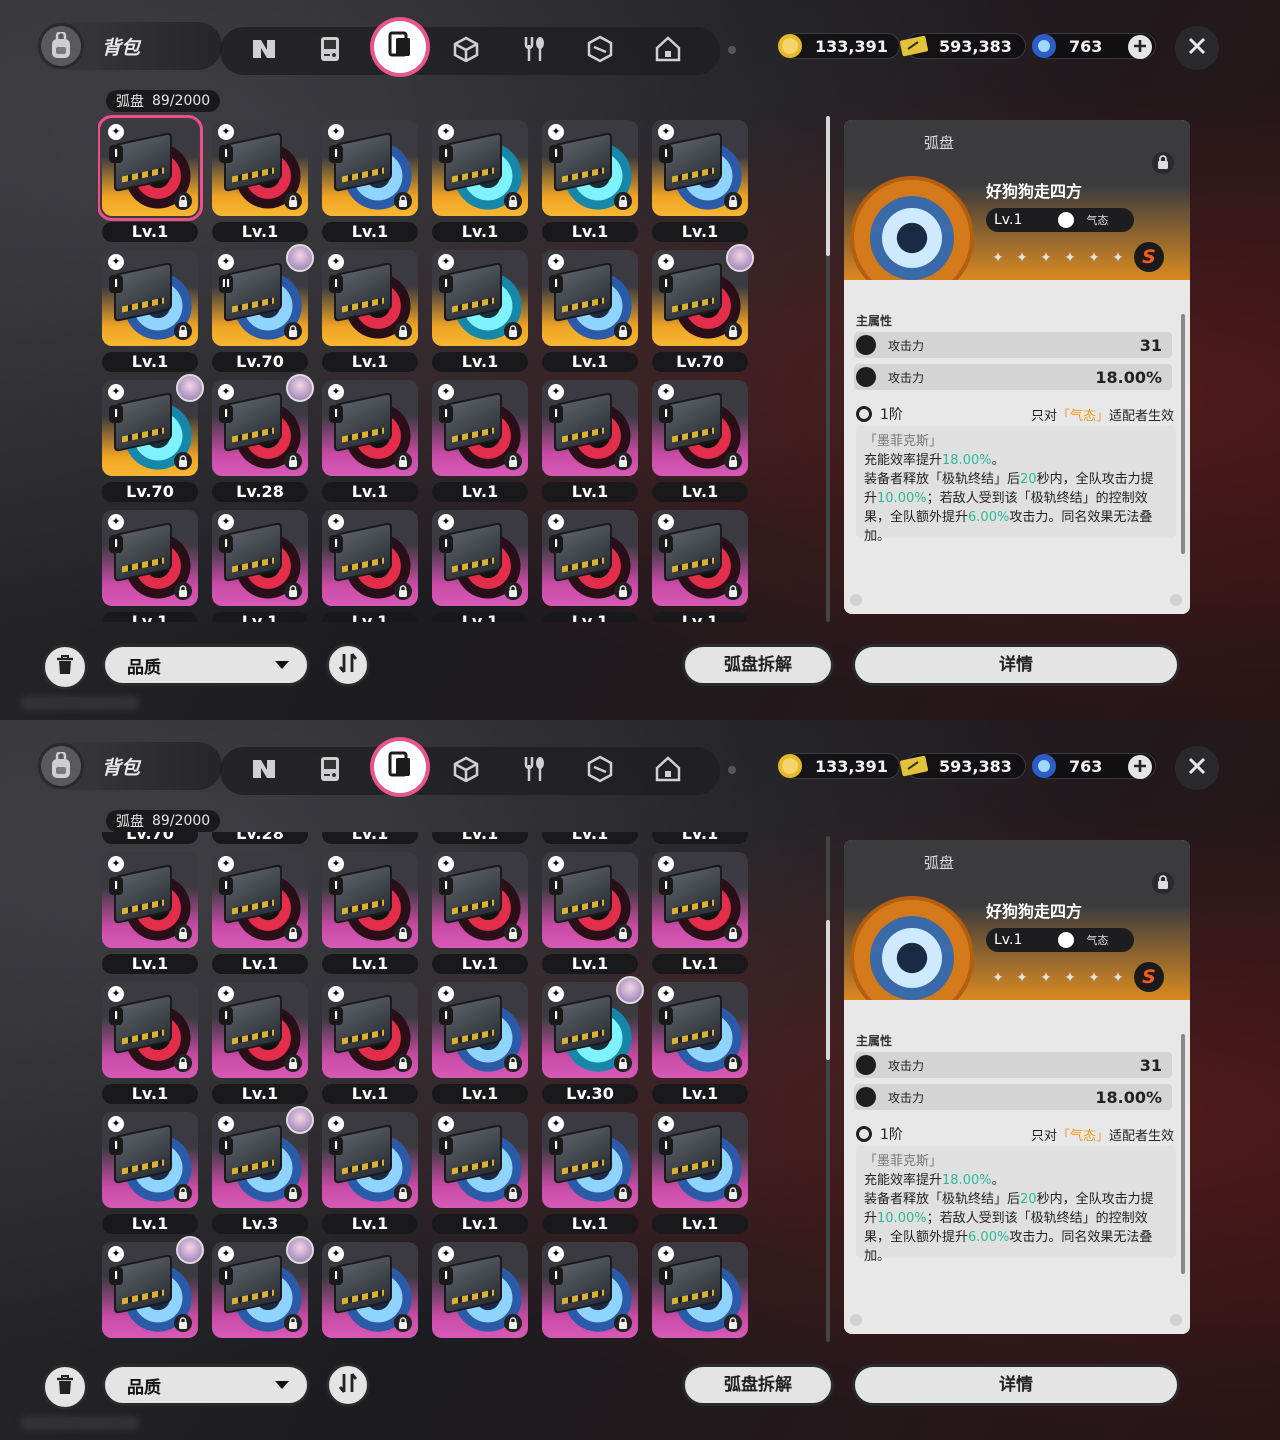 Image resolution: width=1280 pixels, height=1440 pixels. I want to click on drive-disc-item: ✦ II Lv.70, so click(261, 308).